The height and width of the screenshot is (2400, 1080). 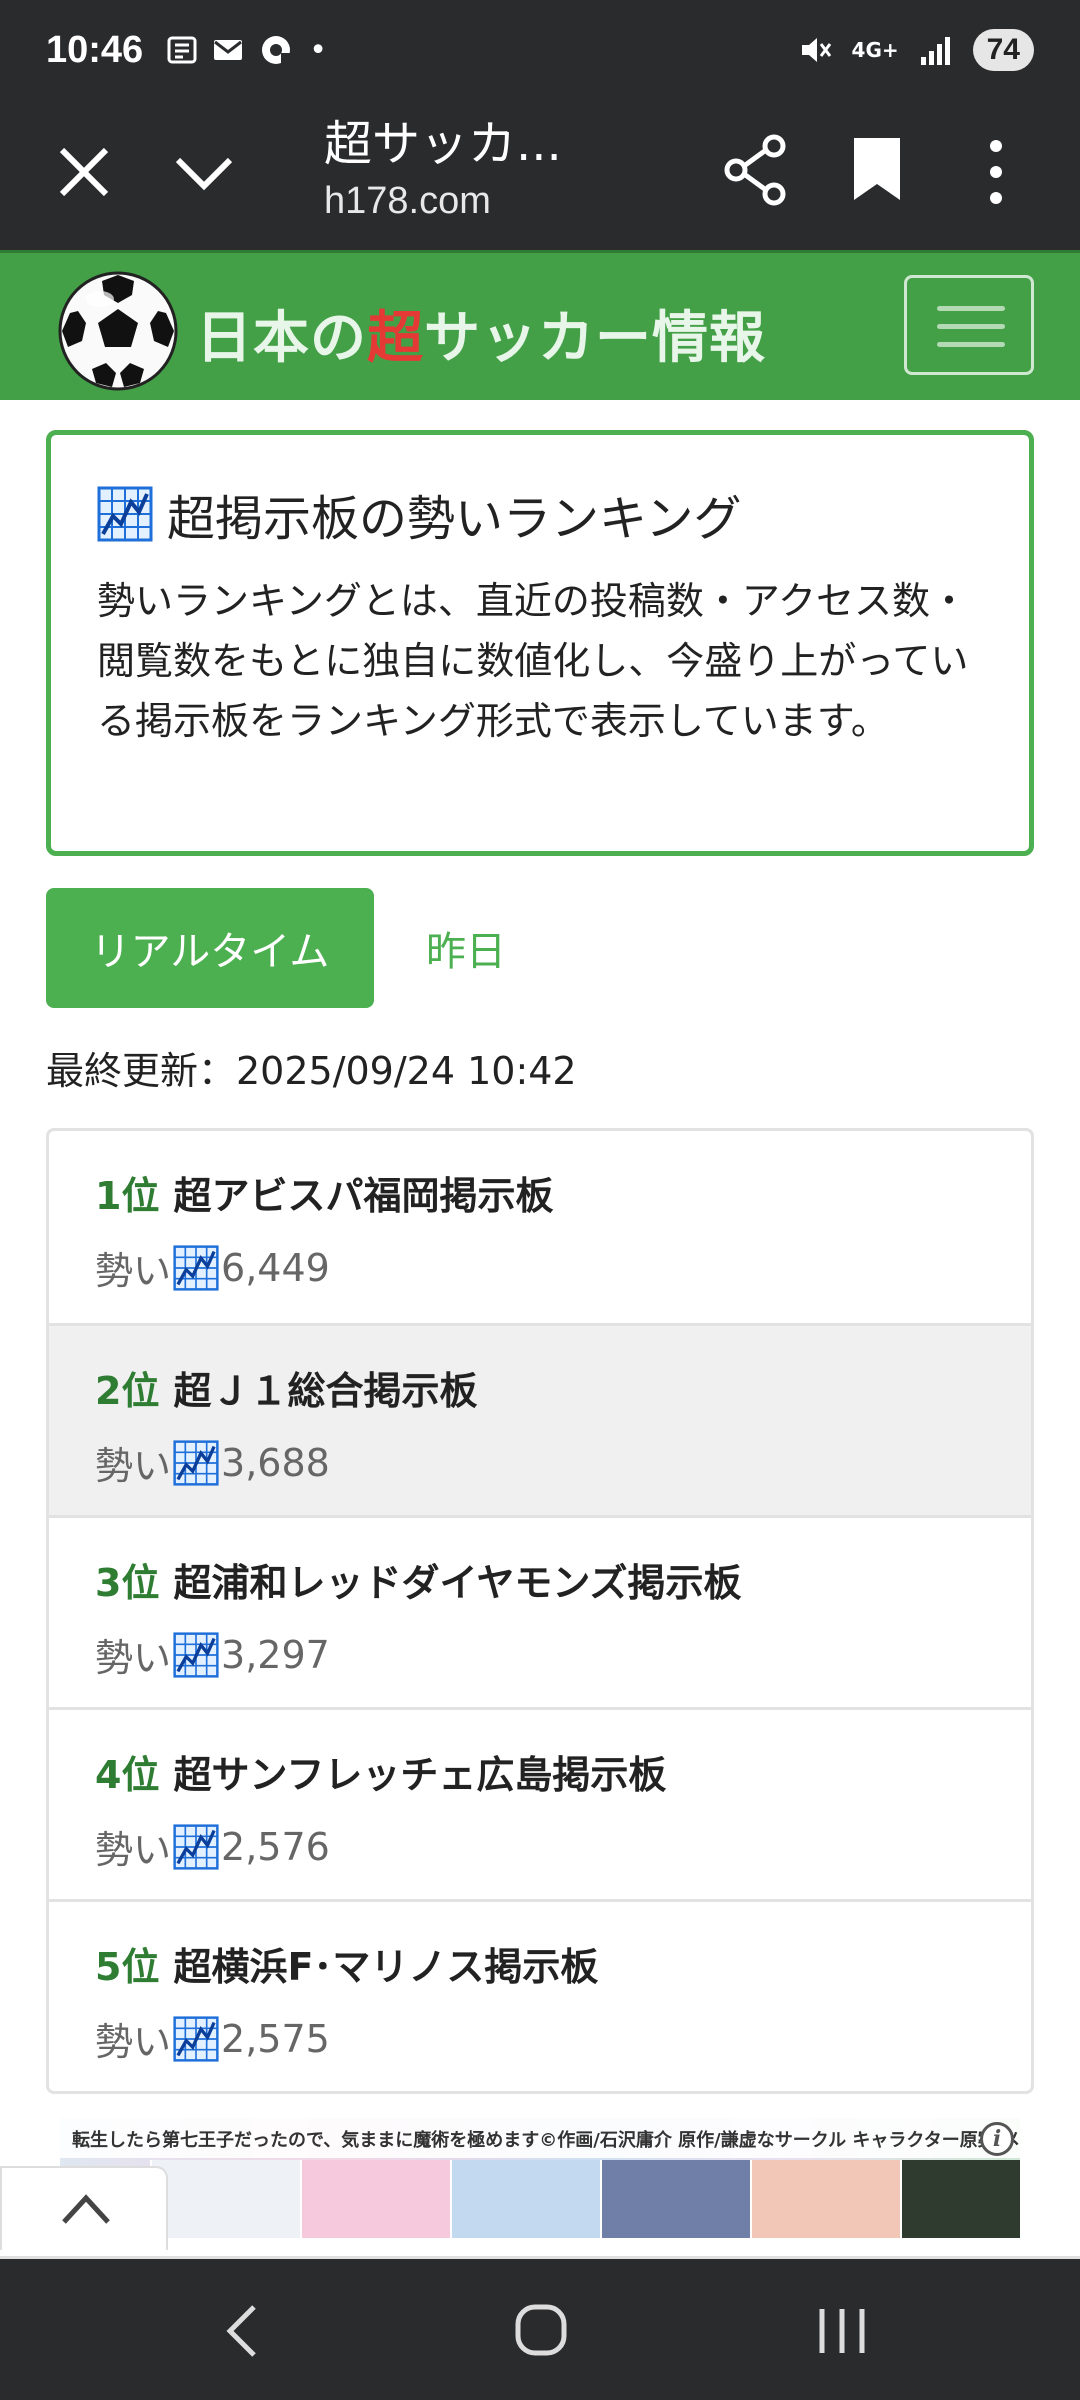 What do you see at coordinates (127, 1391) in the screenshot?
I see `rank-position: 2位` at bounding box center [127, 1391].